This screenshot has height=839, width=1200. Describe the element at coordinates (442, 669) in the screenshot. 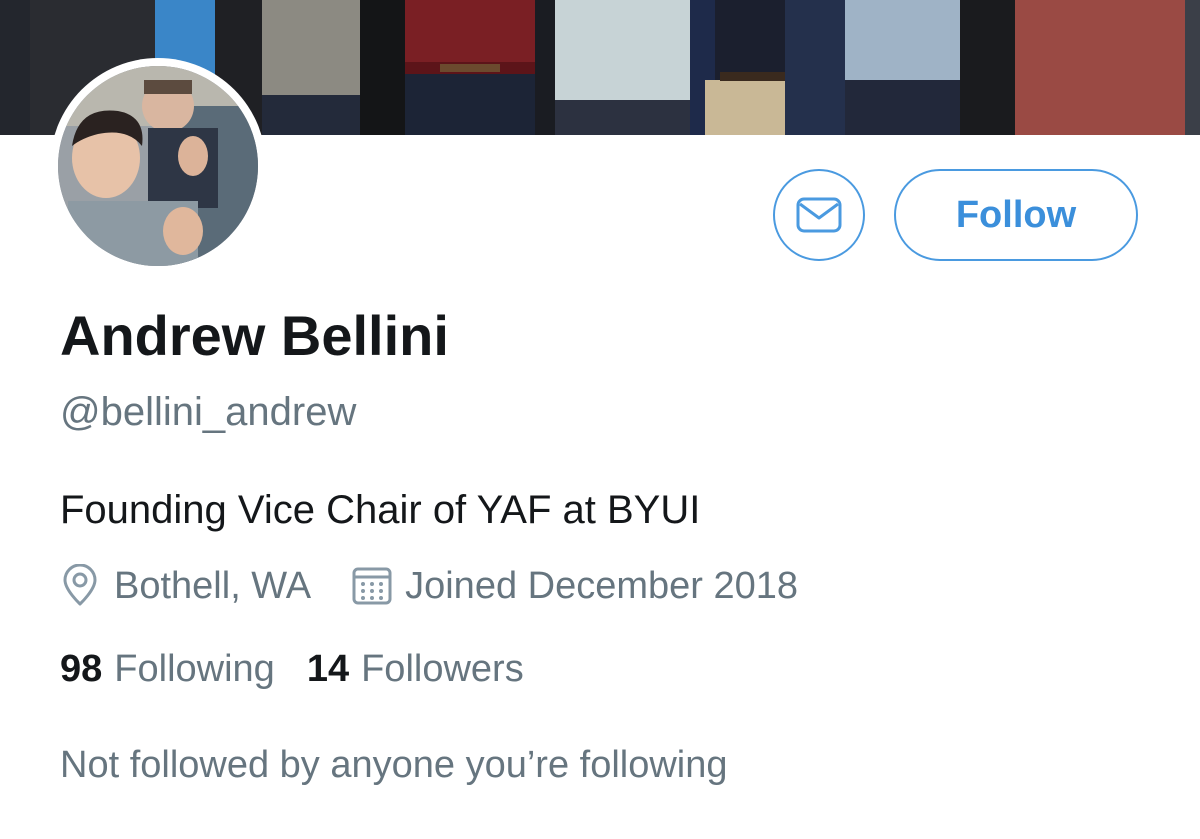

I see `followers-label: Followers` at that location.